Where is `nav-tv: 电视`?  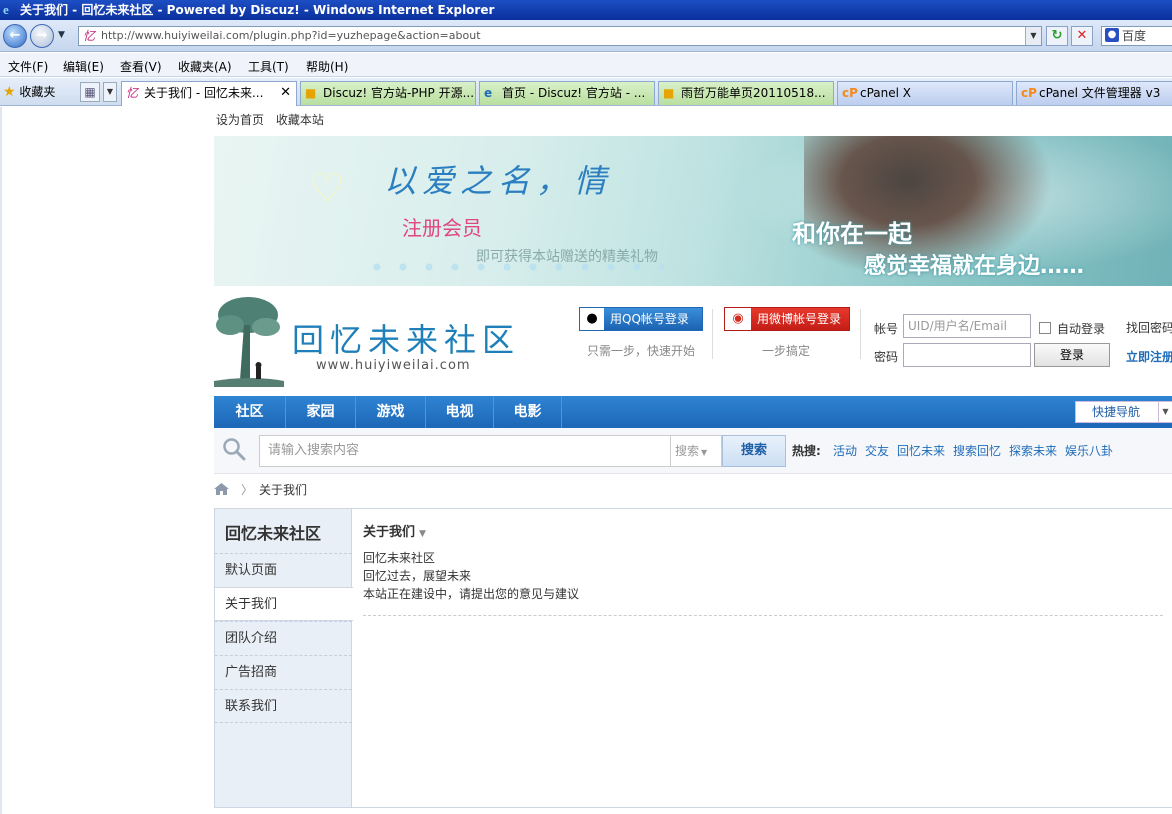 nav-tv: 电视 is located at coordinates (460, 412).